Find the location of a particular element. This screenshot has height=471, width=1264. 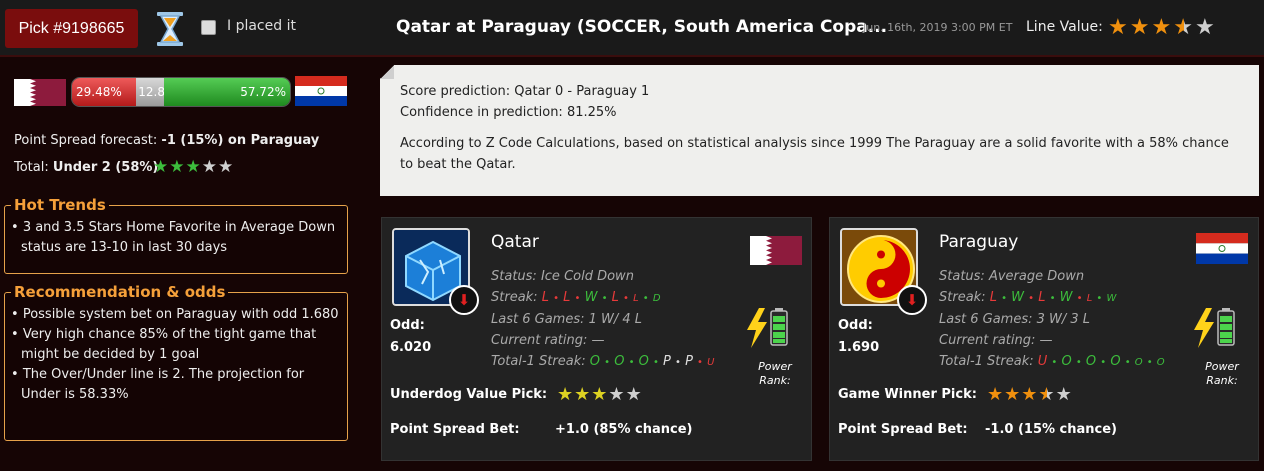

probability-bar: 29.48% 12.80% 57.72% is located at coordinates (181, 92).